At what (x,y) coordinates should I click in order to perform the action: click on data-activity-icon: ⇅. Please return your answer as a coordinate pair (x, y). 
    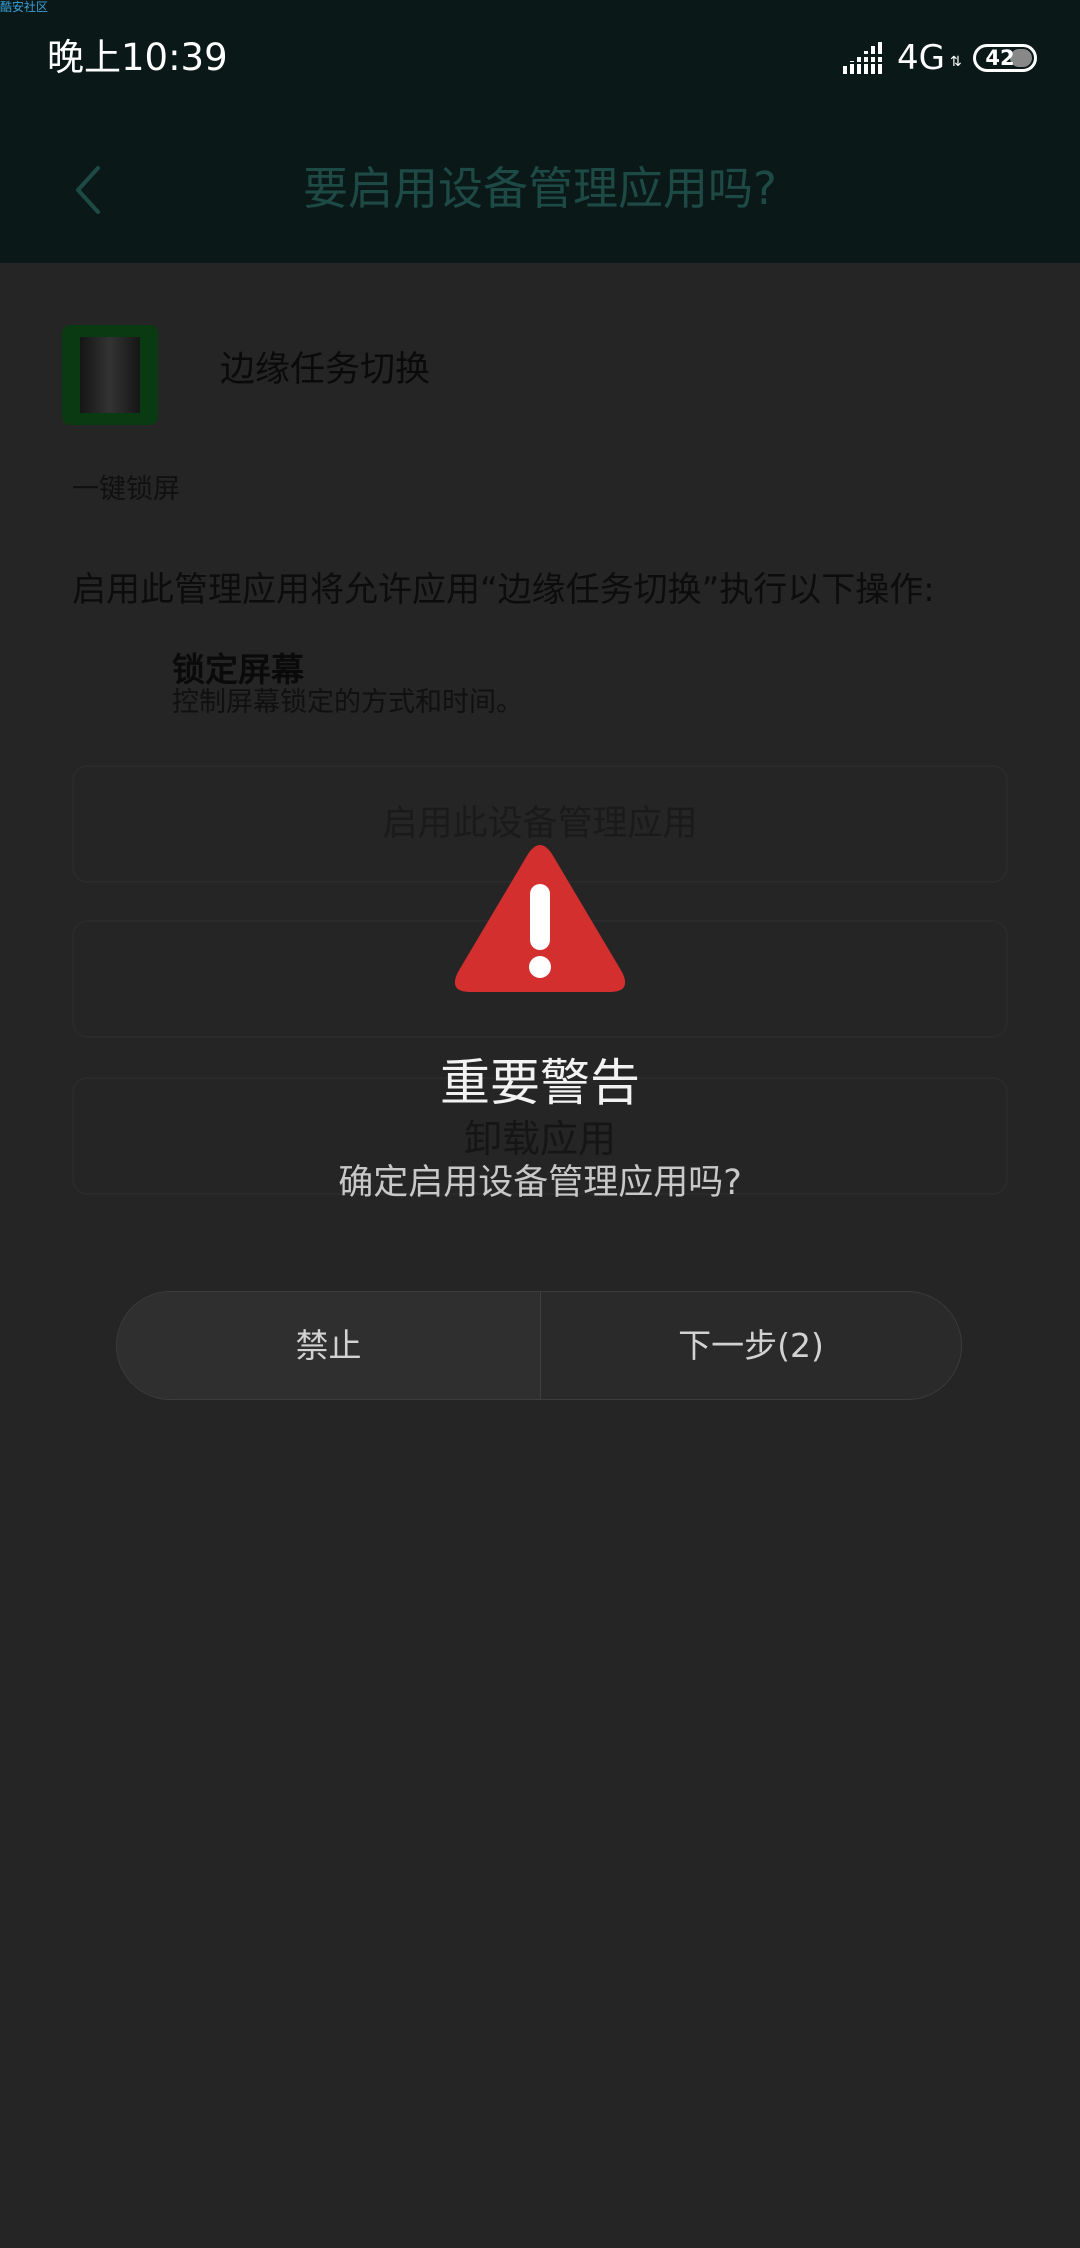
    Looking at the image, I should click on (956, 62).